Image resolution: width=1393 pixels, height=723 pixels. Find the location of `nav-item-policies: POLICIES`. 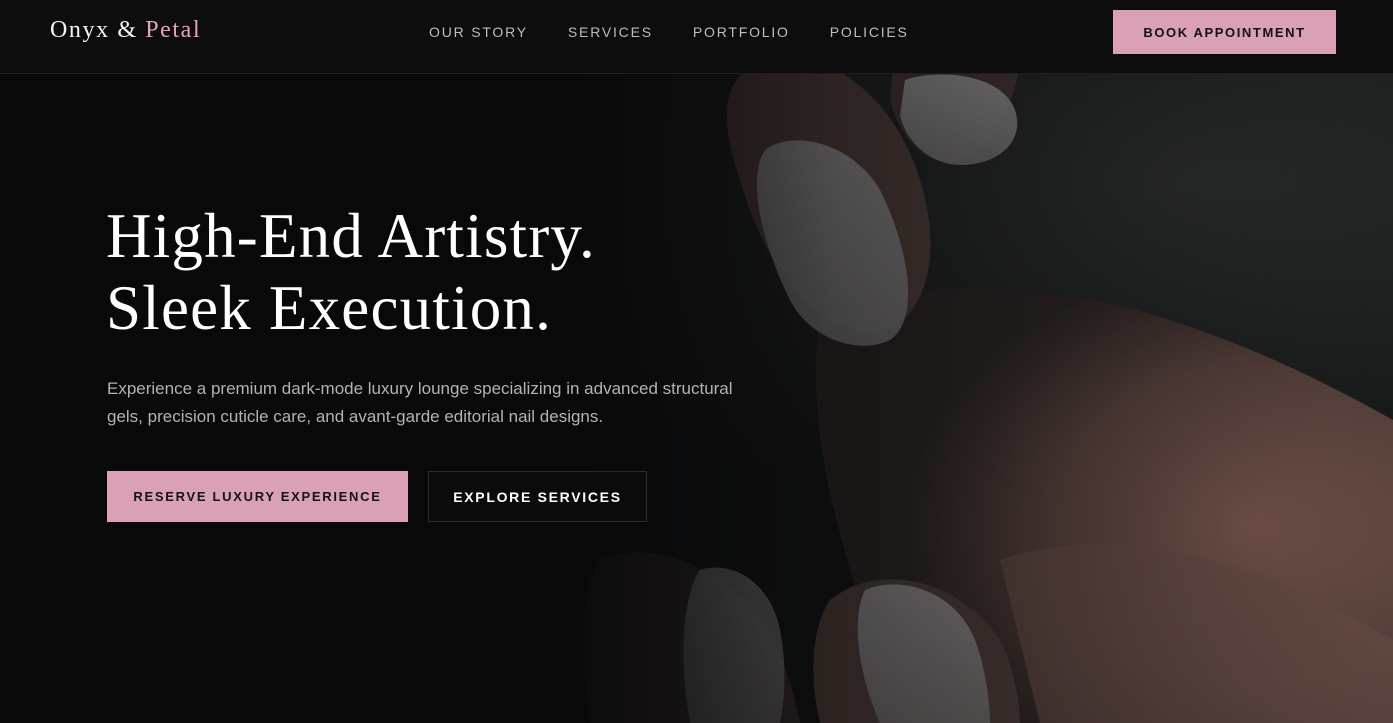

nav-item-policies: POLICIES is located at coordinates (869, 32).